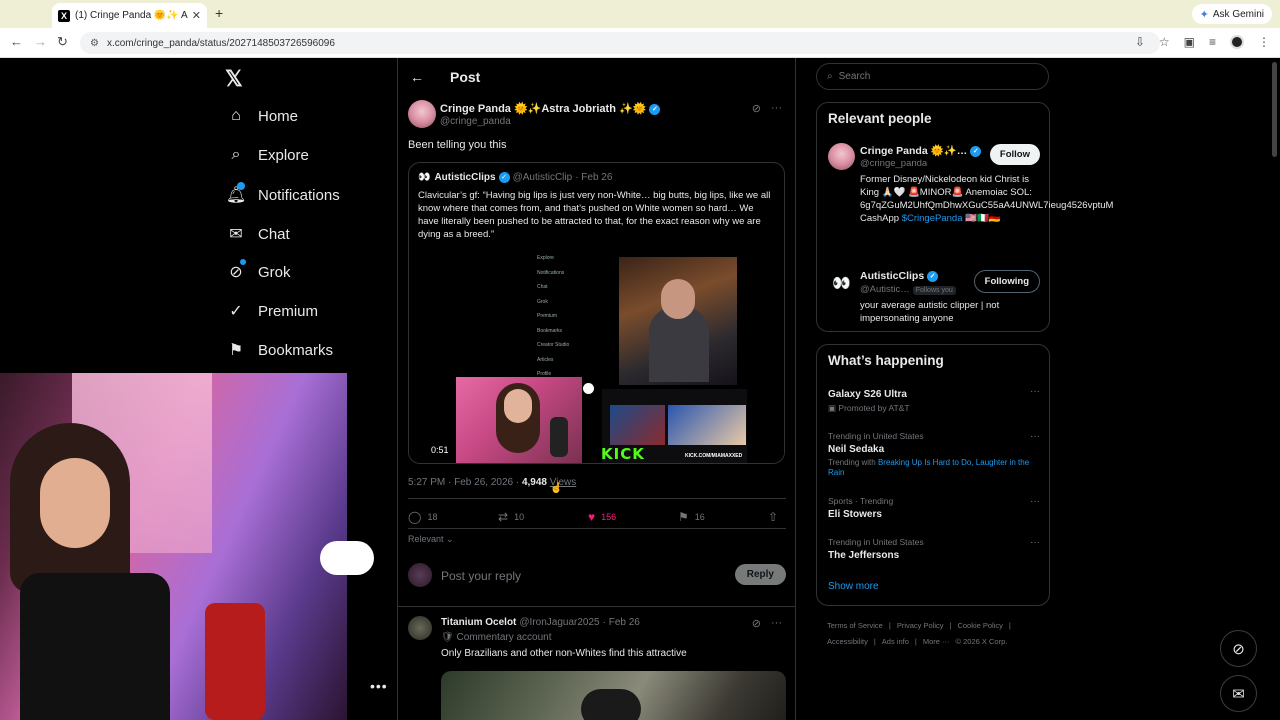 Image resolution: width=1280 pixels, height=720 pixels. I want to click on footer-link: Accessibility, so click(847, 641).